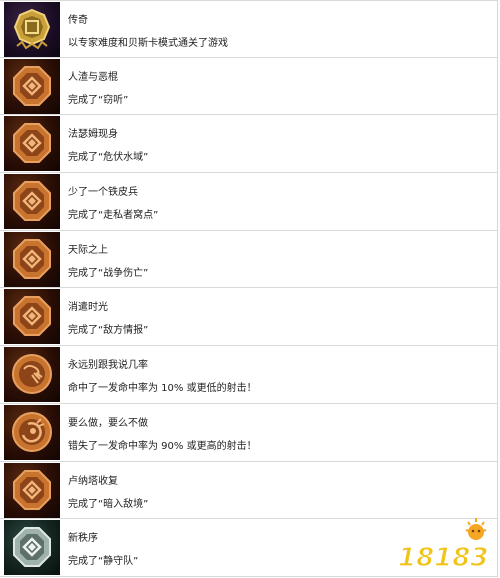  Describe the element at coordinates (93, 77) in the screenshot. I see `achievement-title: 人渣与恶棍` at that location.